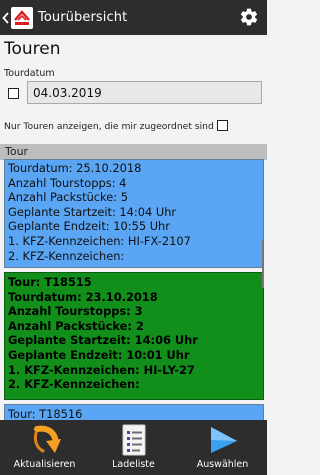  I want to click on page-title: Touren, so click(32, 49).